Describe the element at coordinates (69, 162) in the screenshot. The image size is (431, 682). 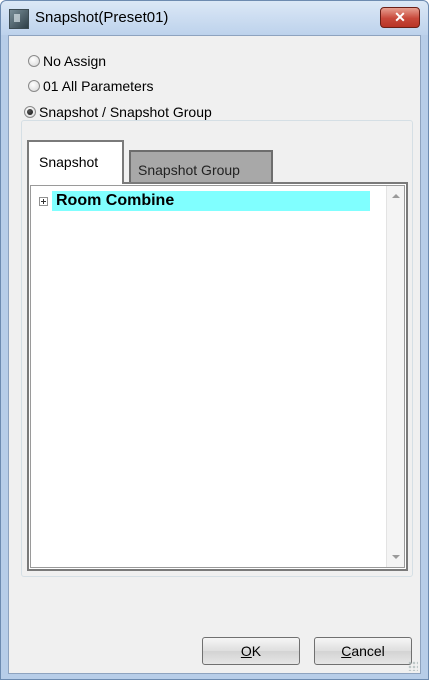
I see `tab-snapshot-label: Snapshot` at that location.